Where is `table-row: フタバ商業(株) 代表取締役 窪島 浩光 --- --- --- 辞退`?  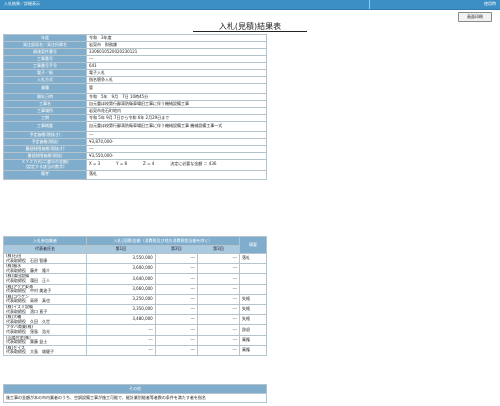
table-row: フタバ商業(株) 代表取締役 窪島 浩光 --- --- --- 辞退 is located at coordinates (135, 330).